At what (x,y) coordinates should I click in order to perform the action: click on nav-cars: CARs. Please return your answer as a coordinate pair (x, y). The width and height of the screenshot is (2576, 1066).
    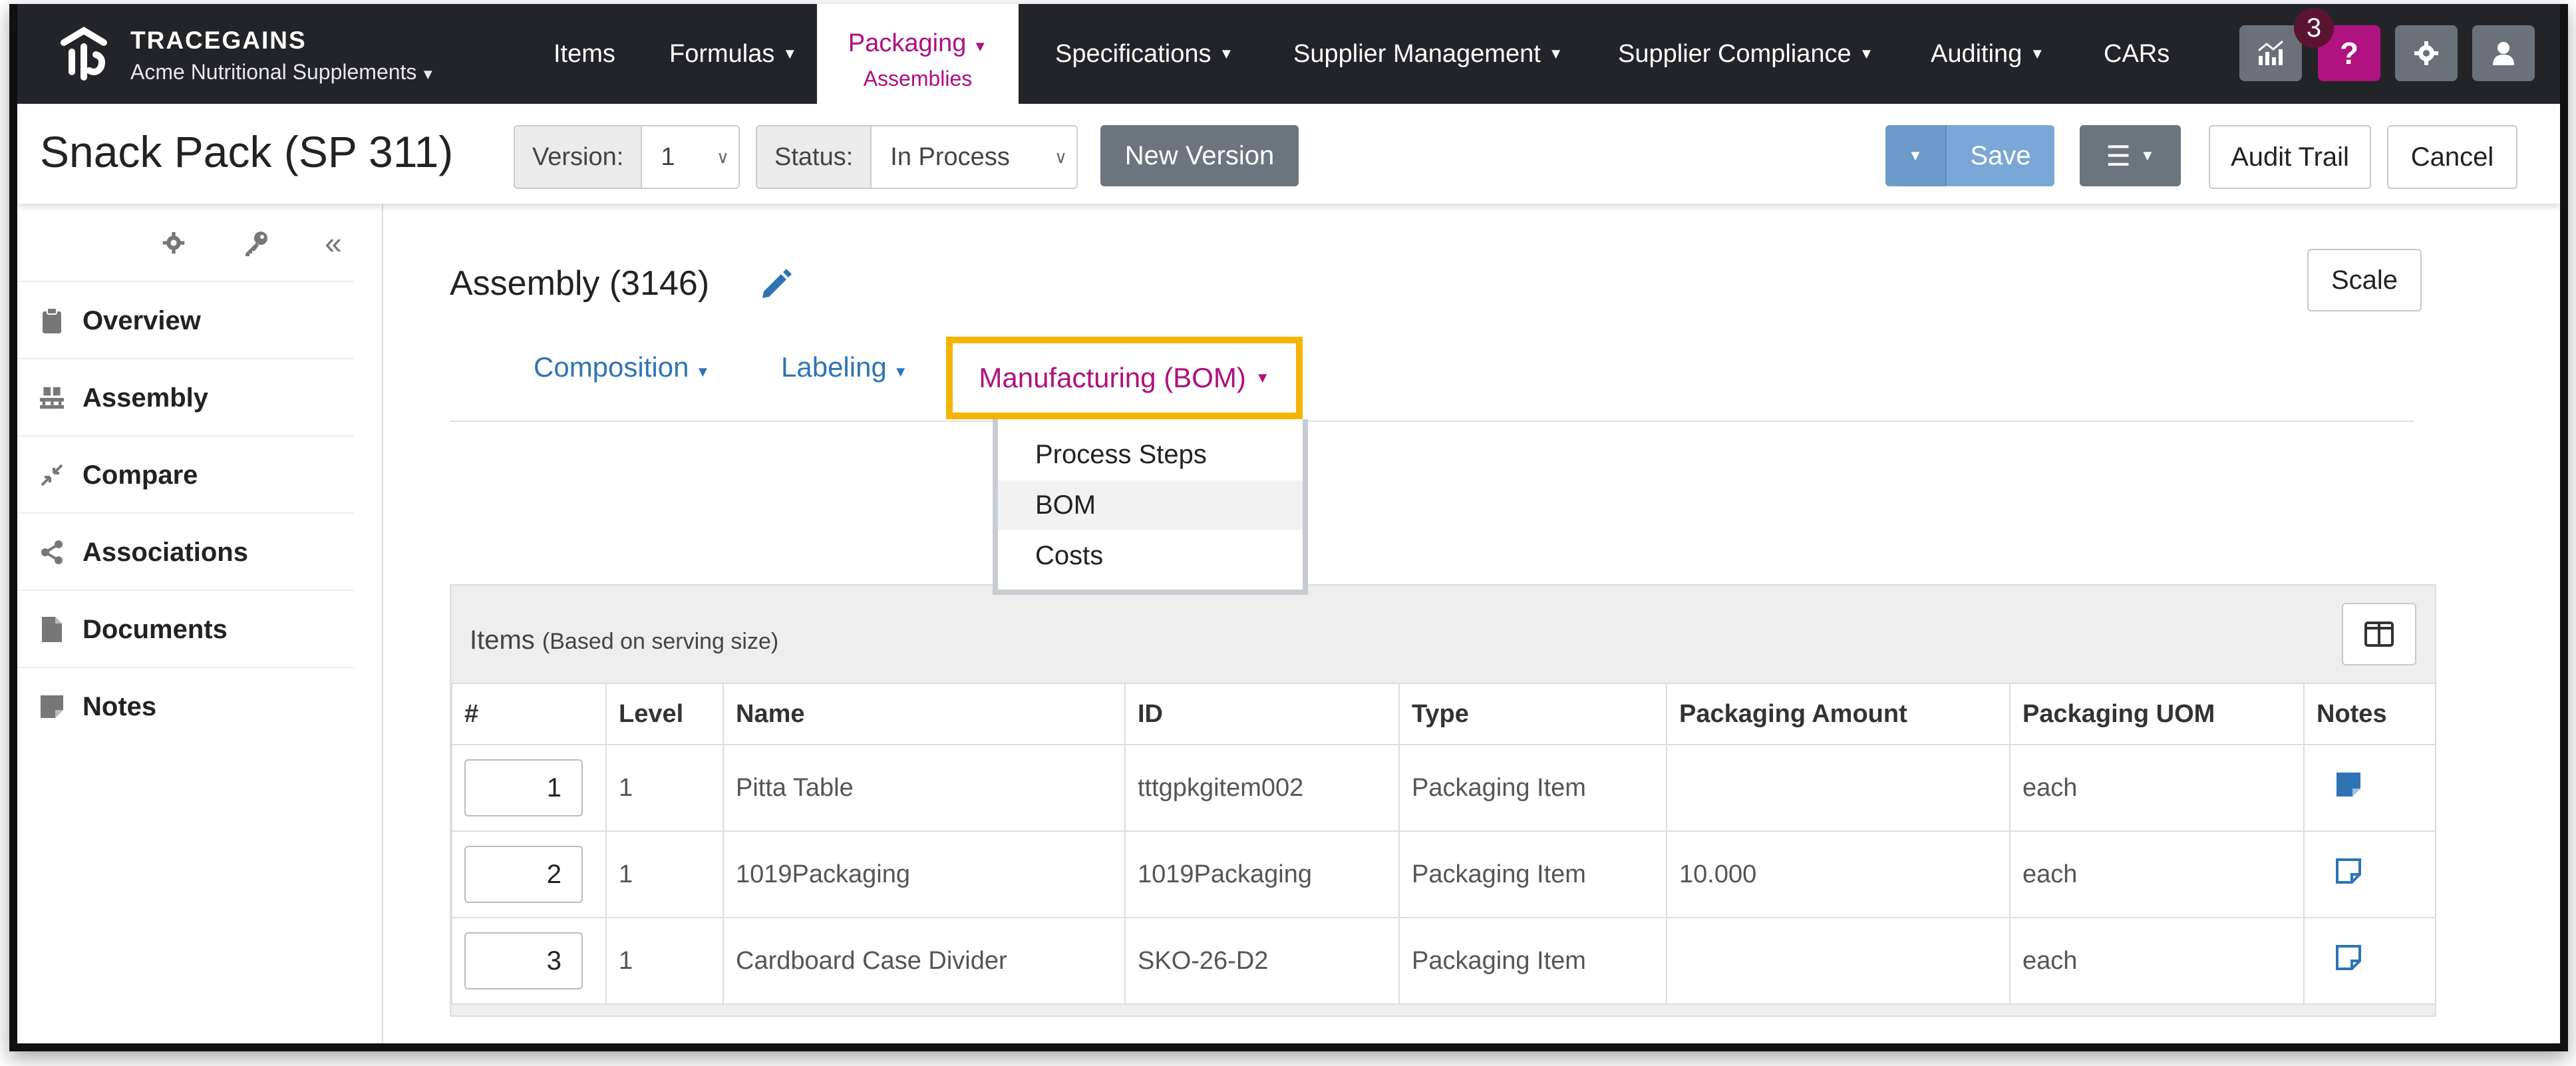
    Looking at the image, I should click on (2137, 54).